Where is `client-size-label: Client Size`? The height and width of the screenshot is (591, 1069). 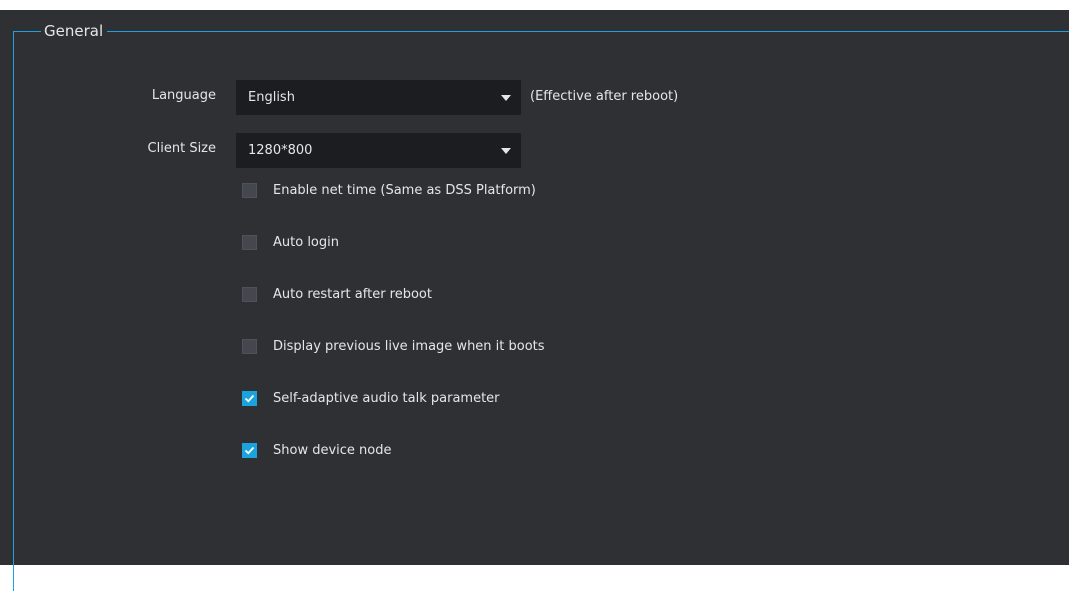 client-size-label: Client Size is located at coordinates (181, 148).